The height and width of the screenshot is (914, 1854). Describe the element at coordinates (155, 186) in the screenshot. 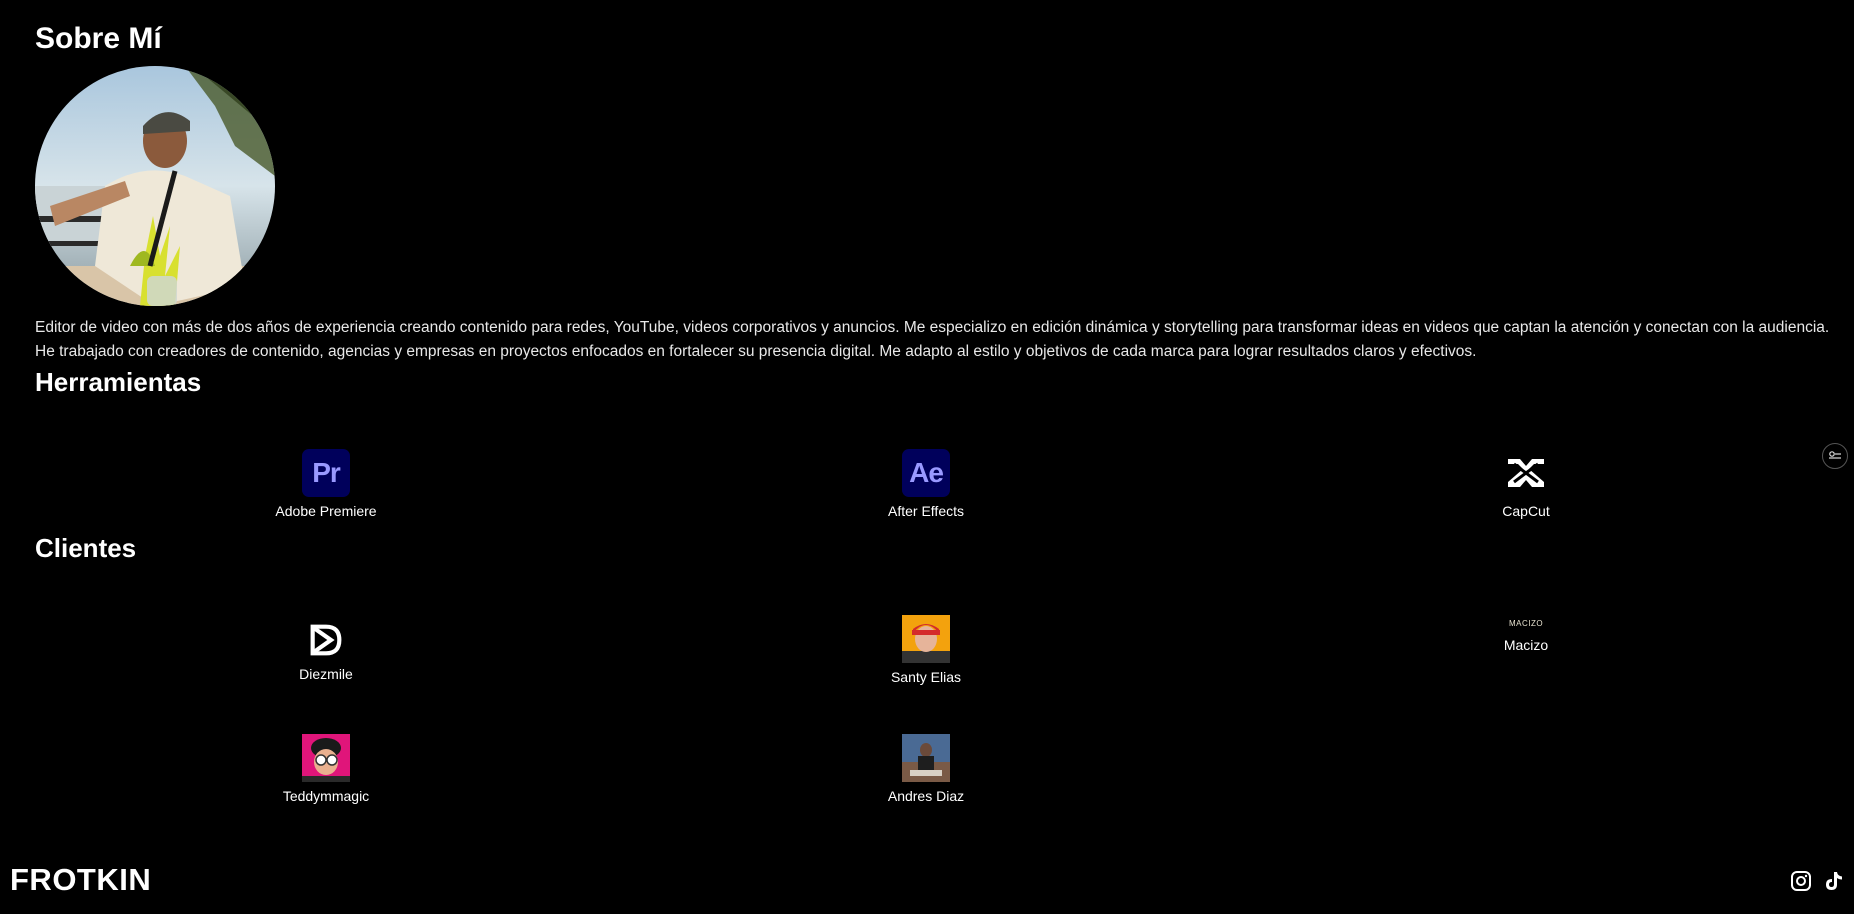

I see `profile-photo` at that location.